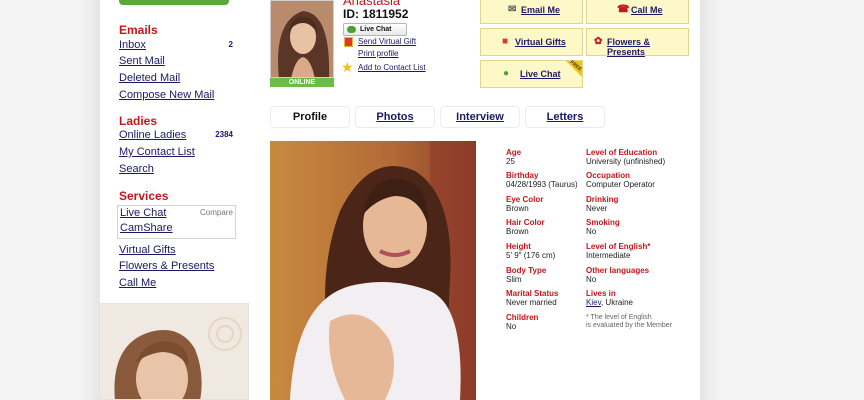 Image resolution: width=864 pixels, height=400 pixels. I want to click on education-label: Level of Education, so click(622, 152).